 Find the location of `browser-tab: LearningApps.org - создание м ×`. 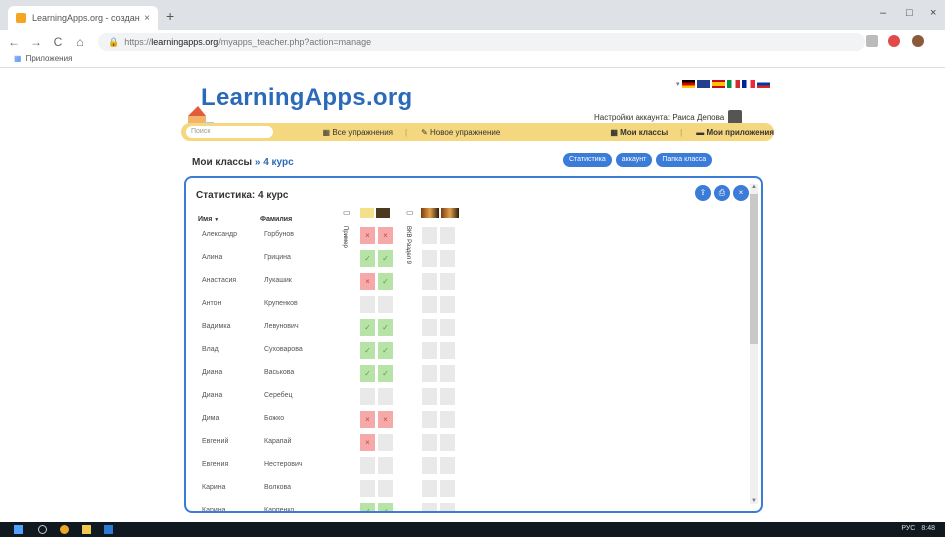

browser-tab: LearningApps.org - создание м × is located at coordinates (83, 18).